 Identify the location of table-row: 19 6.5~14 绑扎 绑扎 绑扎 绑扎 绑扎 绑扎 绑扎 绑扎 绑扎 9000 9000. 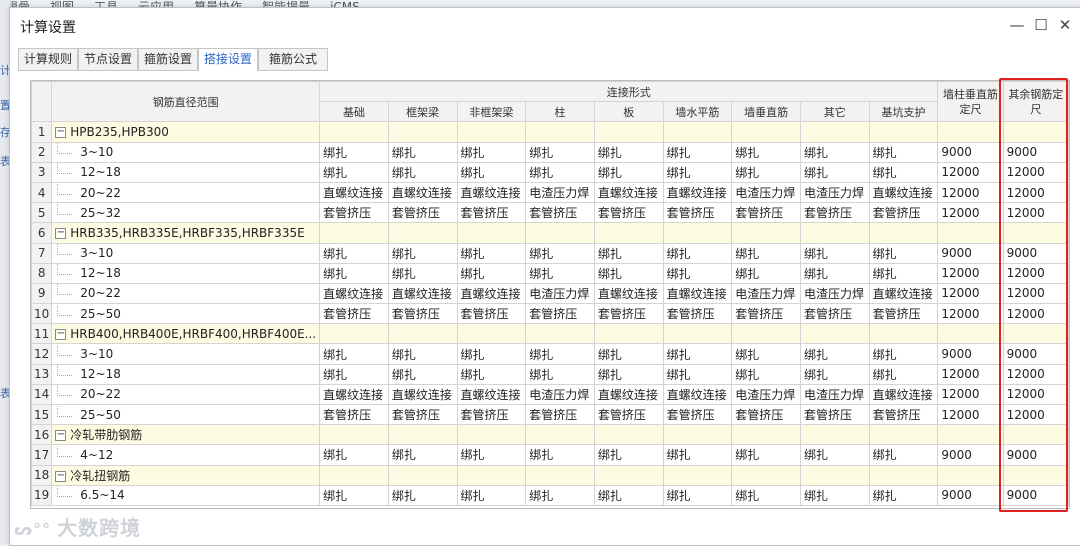
(550, 495).